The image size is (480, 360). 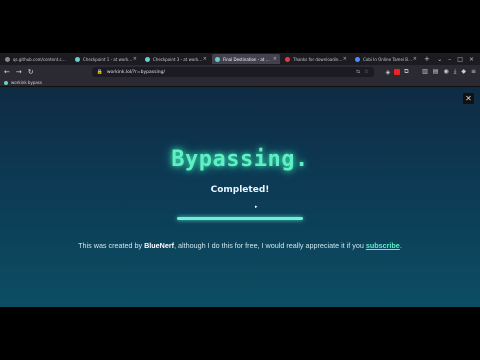 What do you see at coordinates (358, 72) in the screenshot?
I see `translate-icon: ⇆` at bounding box center [358, 72].